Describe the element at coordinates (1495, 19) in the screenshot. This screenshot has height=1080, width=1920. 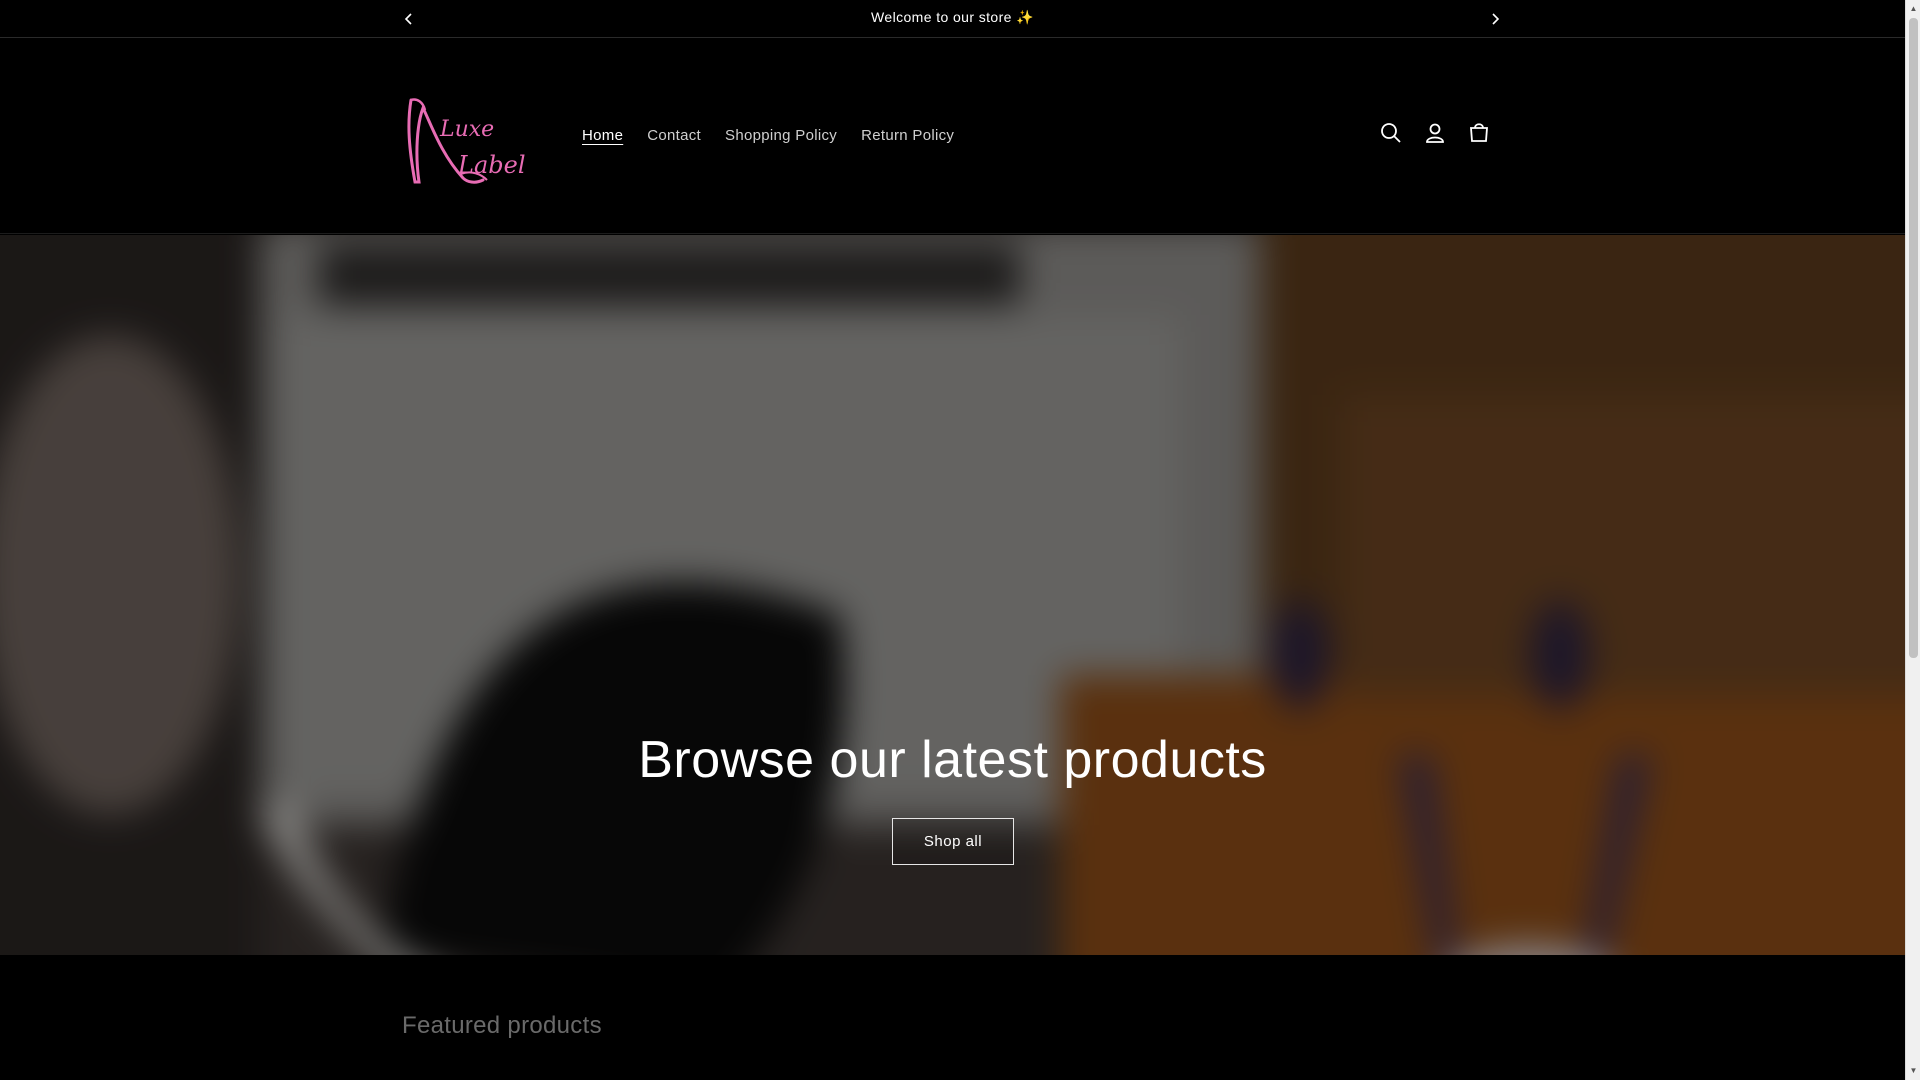
I see `chevron-right-icon` at that location.